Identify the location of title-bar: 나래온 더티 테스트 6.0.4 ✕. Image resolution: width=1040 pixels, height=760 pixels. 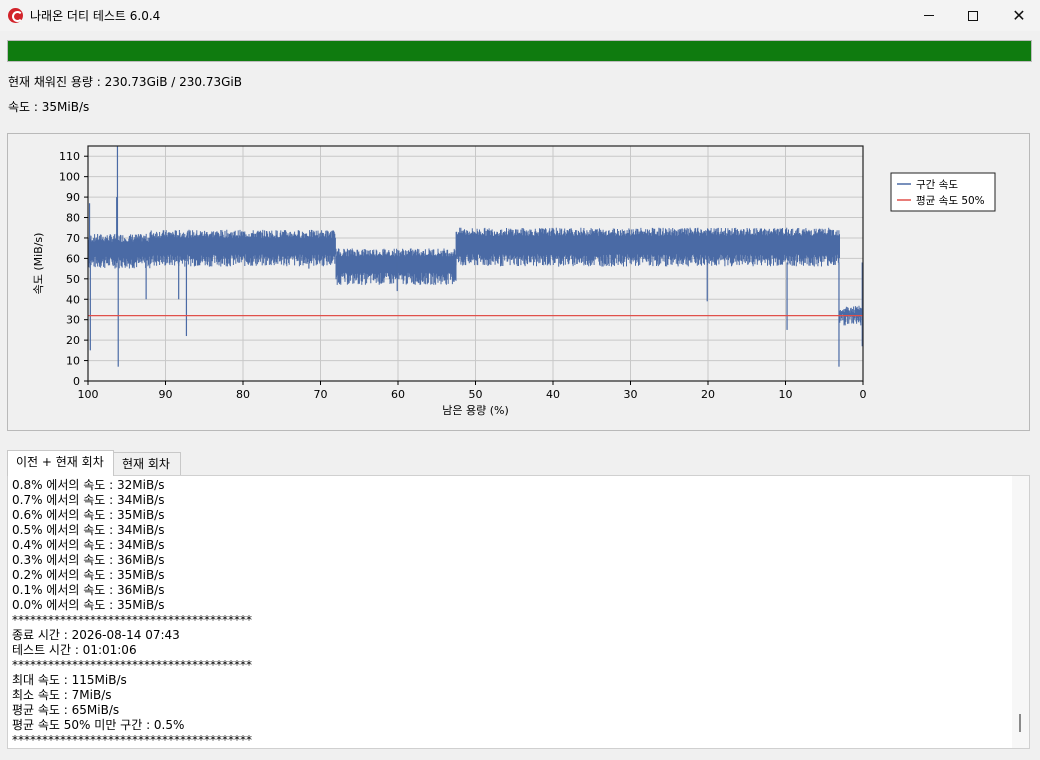
(520, 15).